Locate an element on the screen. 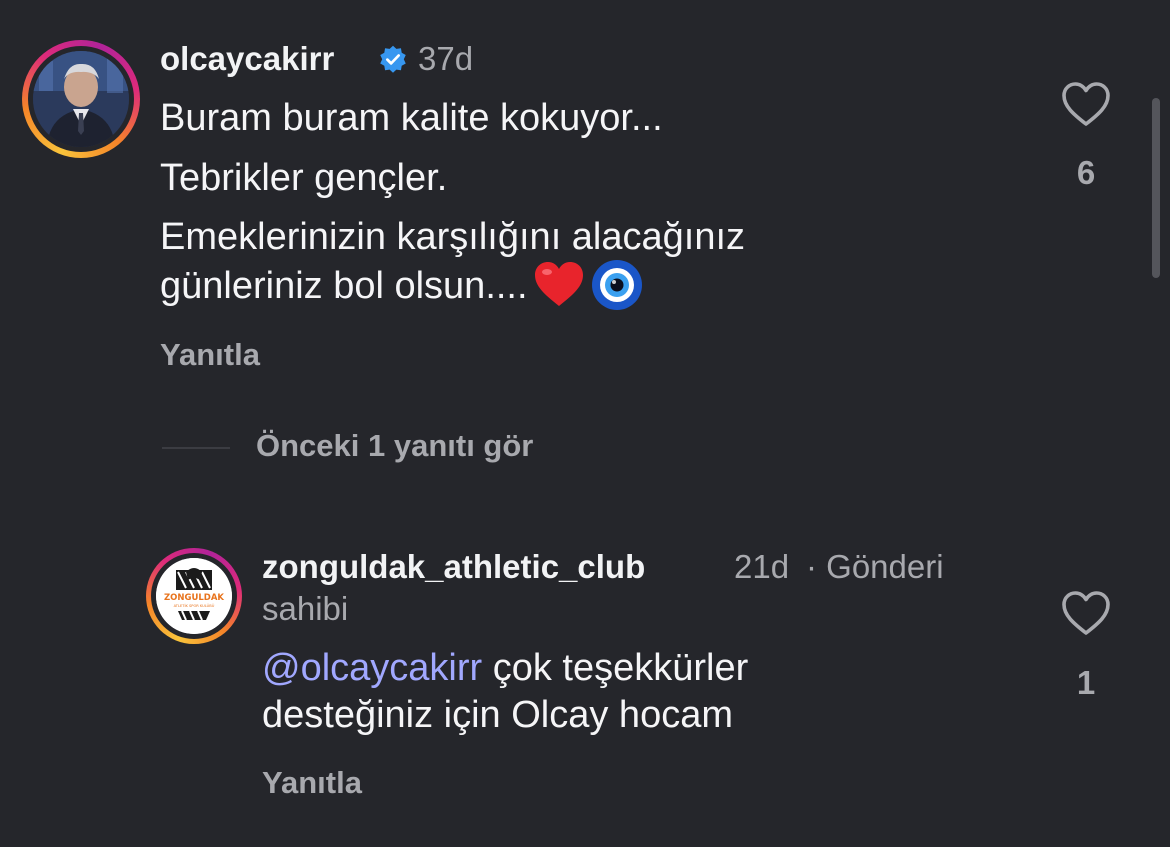 This screenshot has width=1170, height=847. verified-badge-icon is located at coordinates (393, 59).